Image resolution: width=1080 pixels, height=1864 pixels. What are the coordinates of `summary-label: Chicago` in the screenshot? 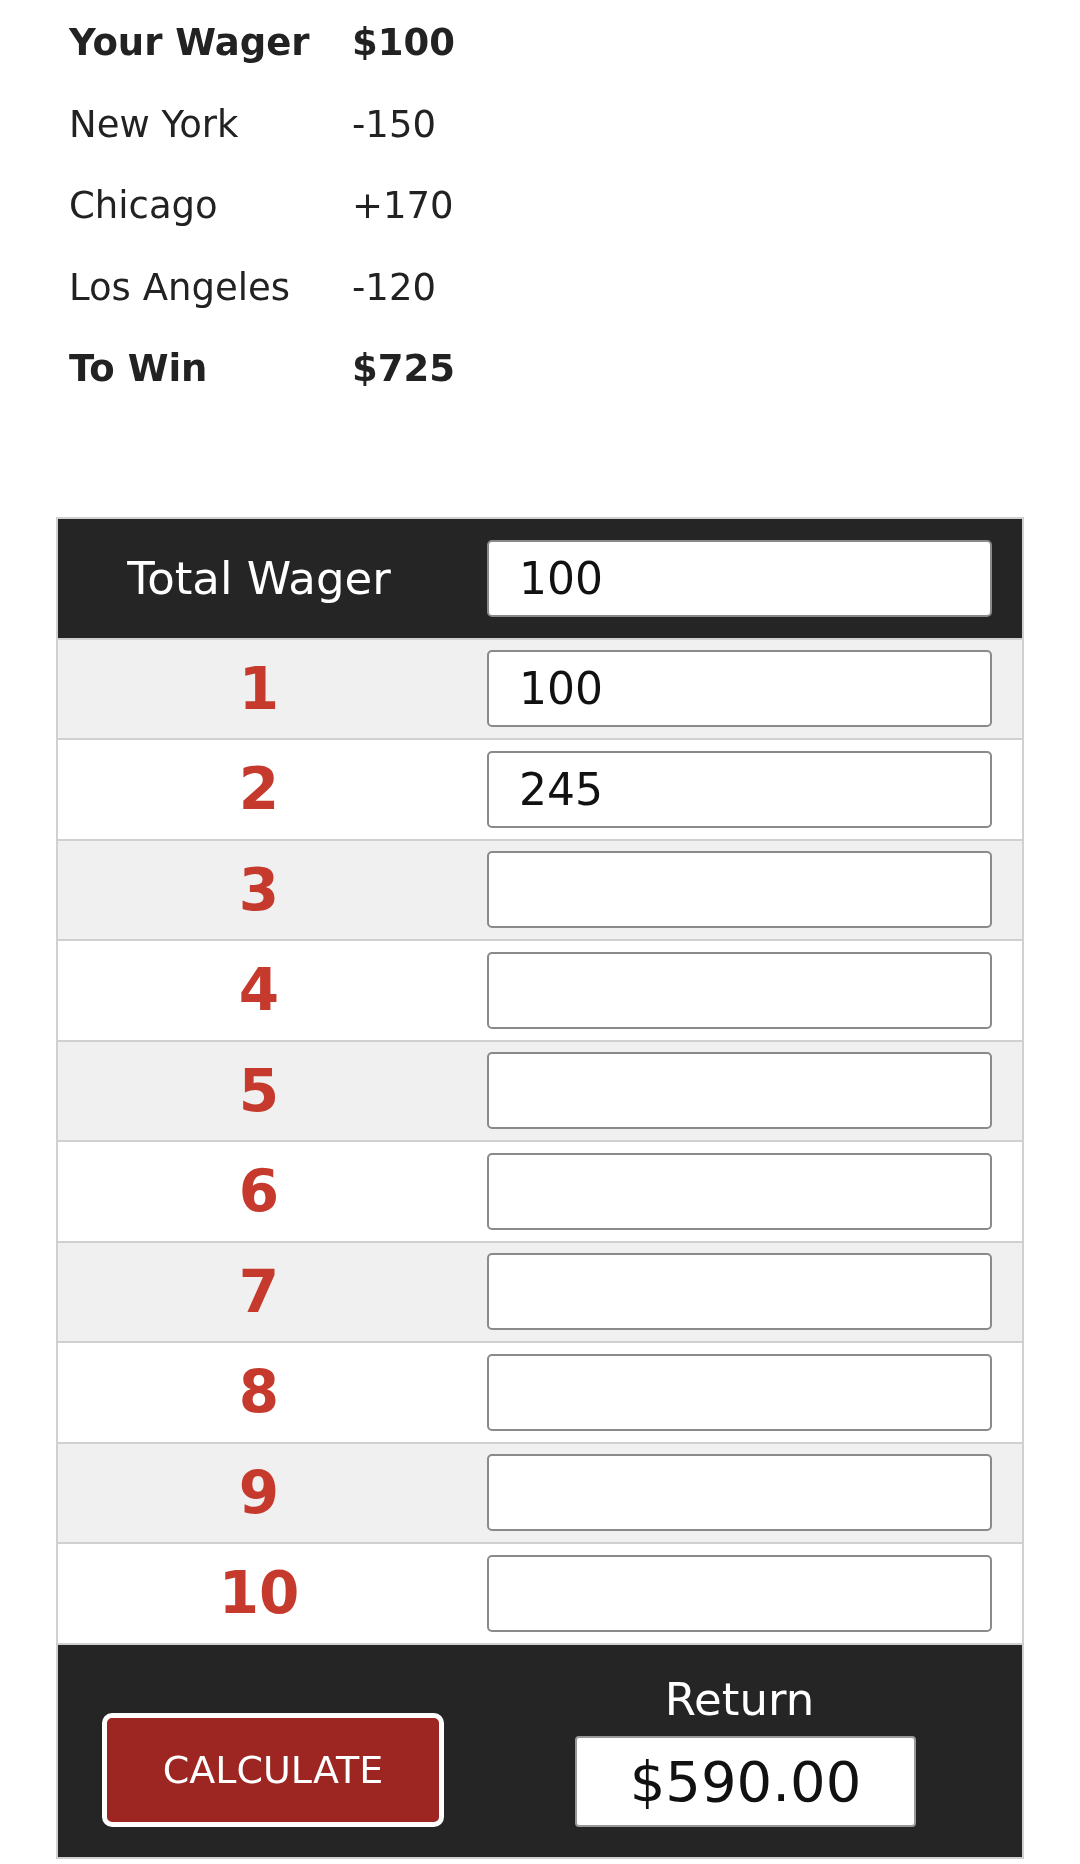 It's located at (144, 206).